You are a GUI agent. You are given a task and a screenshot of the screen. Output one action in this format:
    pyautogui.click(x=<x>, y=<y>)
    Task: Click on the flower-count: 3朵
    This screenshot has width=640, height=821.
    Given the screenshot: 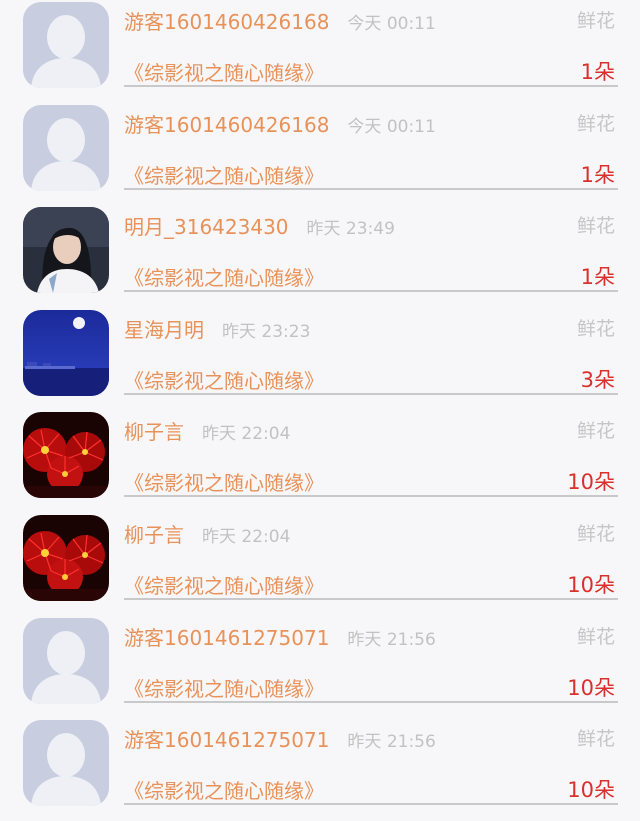 What is the action you would take?
    pyautogui.click(x=597, y=379)
    